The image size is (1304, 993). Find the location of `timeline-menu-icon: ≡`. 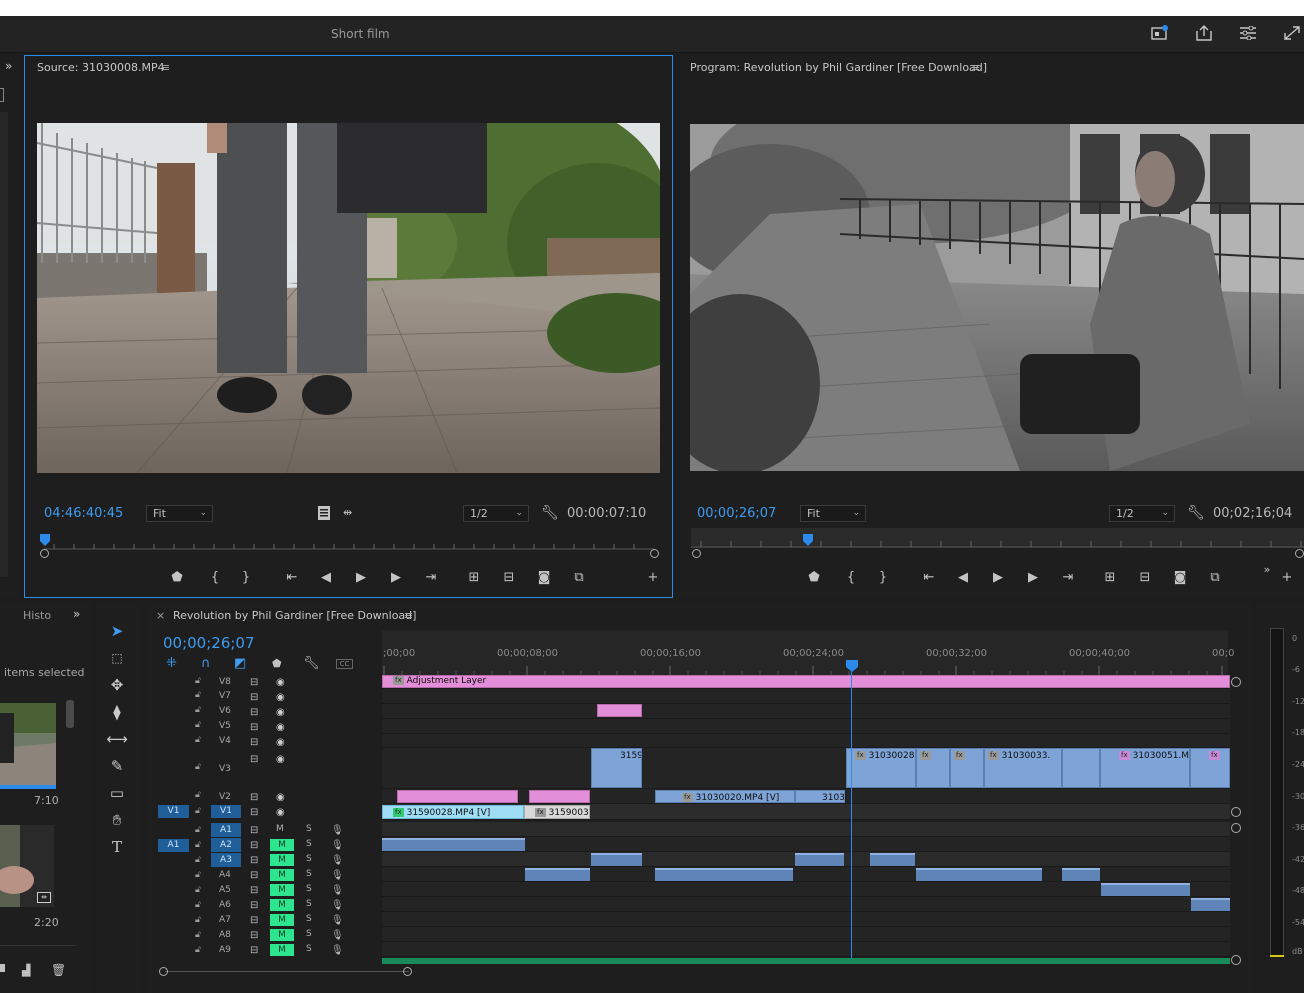

timeline-menu-icon: ≡ is located at coordinates (408, 615).